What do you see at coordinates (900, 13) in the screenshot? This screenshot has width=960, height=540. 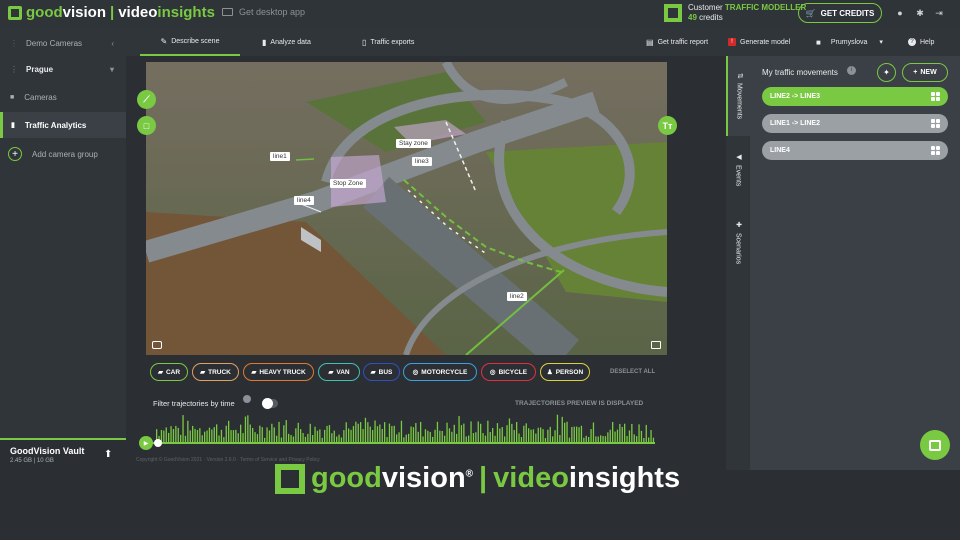 I see `bell-icon: ●` at bounding box center [900, 13].